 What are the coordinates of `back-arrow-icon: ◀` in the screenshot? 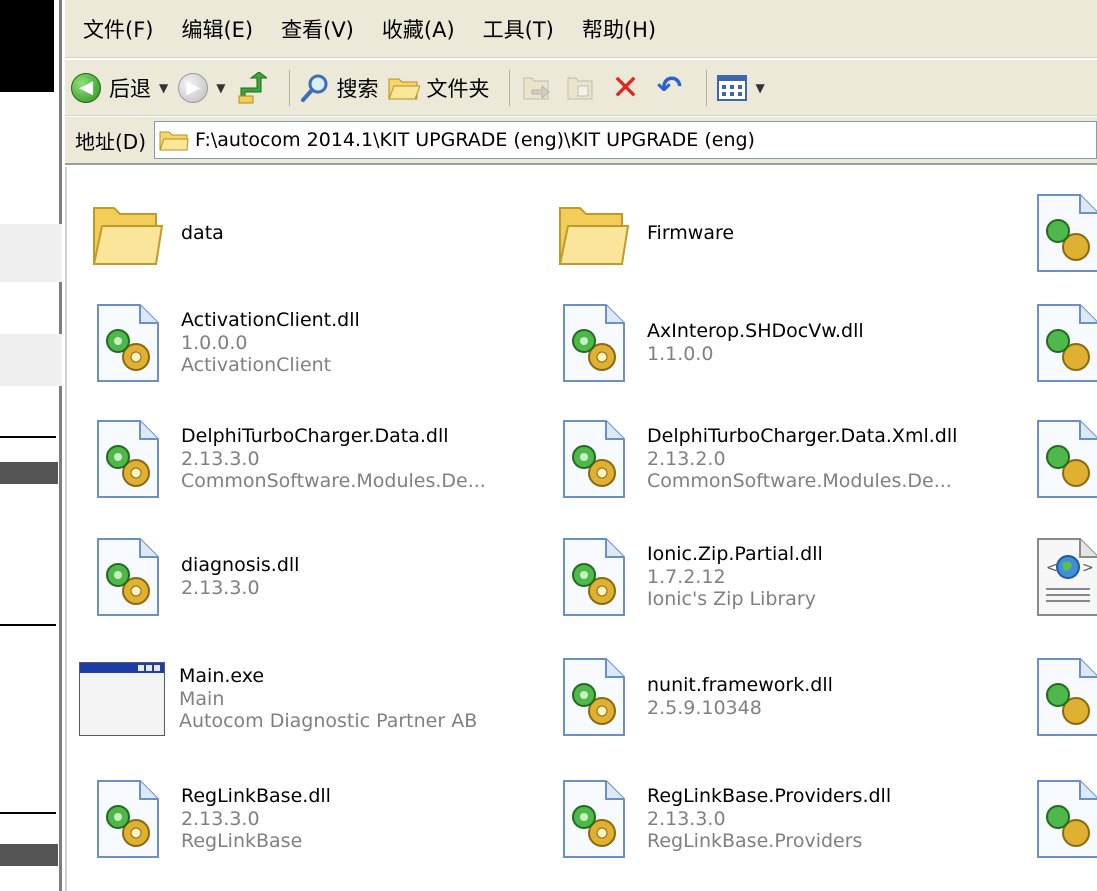 It's located at (86, 87).